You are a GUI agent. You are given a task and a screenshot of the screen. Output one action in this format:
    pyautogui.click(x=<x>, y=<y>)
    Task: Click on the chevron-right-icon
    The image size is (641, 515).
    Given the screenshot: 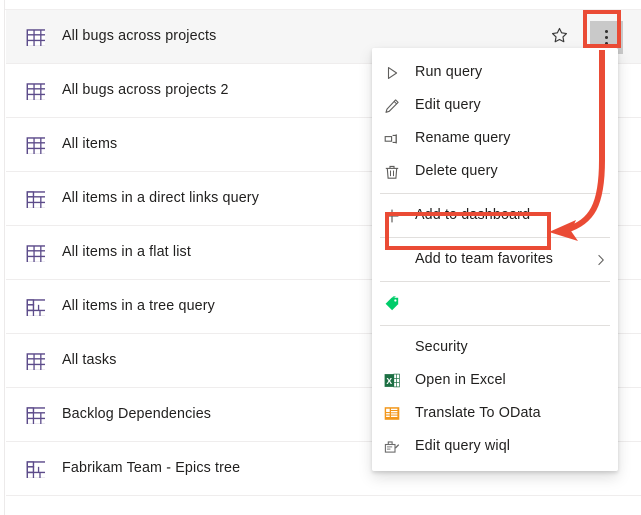 What is the action you would take?
    pyautogui.click(x=601, y=260)
    